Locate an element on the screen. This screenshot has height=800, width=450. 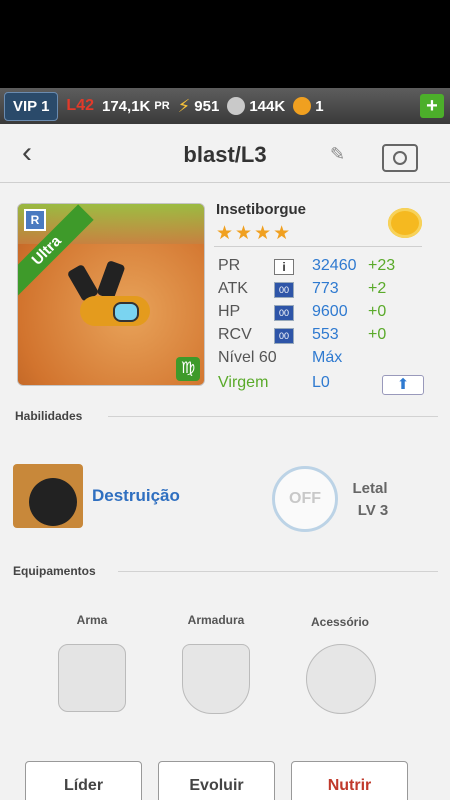
slot-label-acessorio: Acessório is located at coordinates (340, 622).